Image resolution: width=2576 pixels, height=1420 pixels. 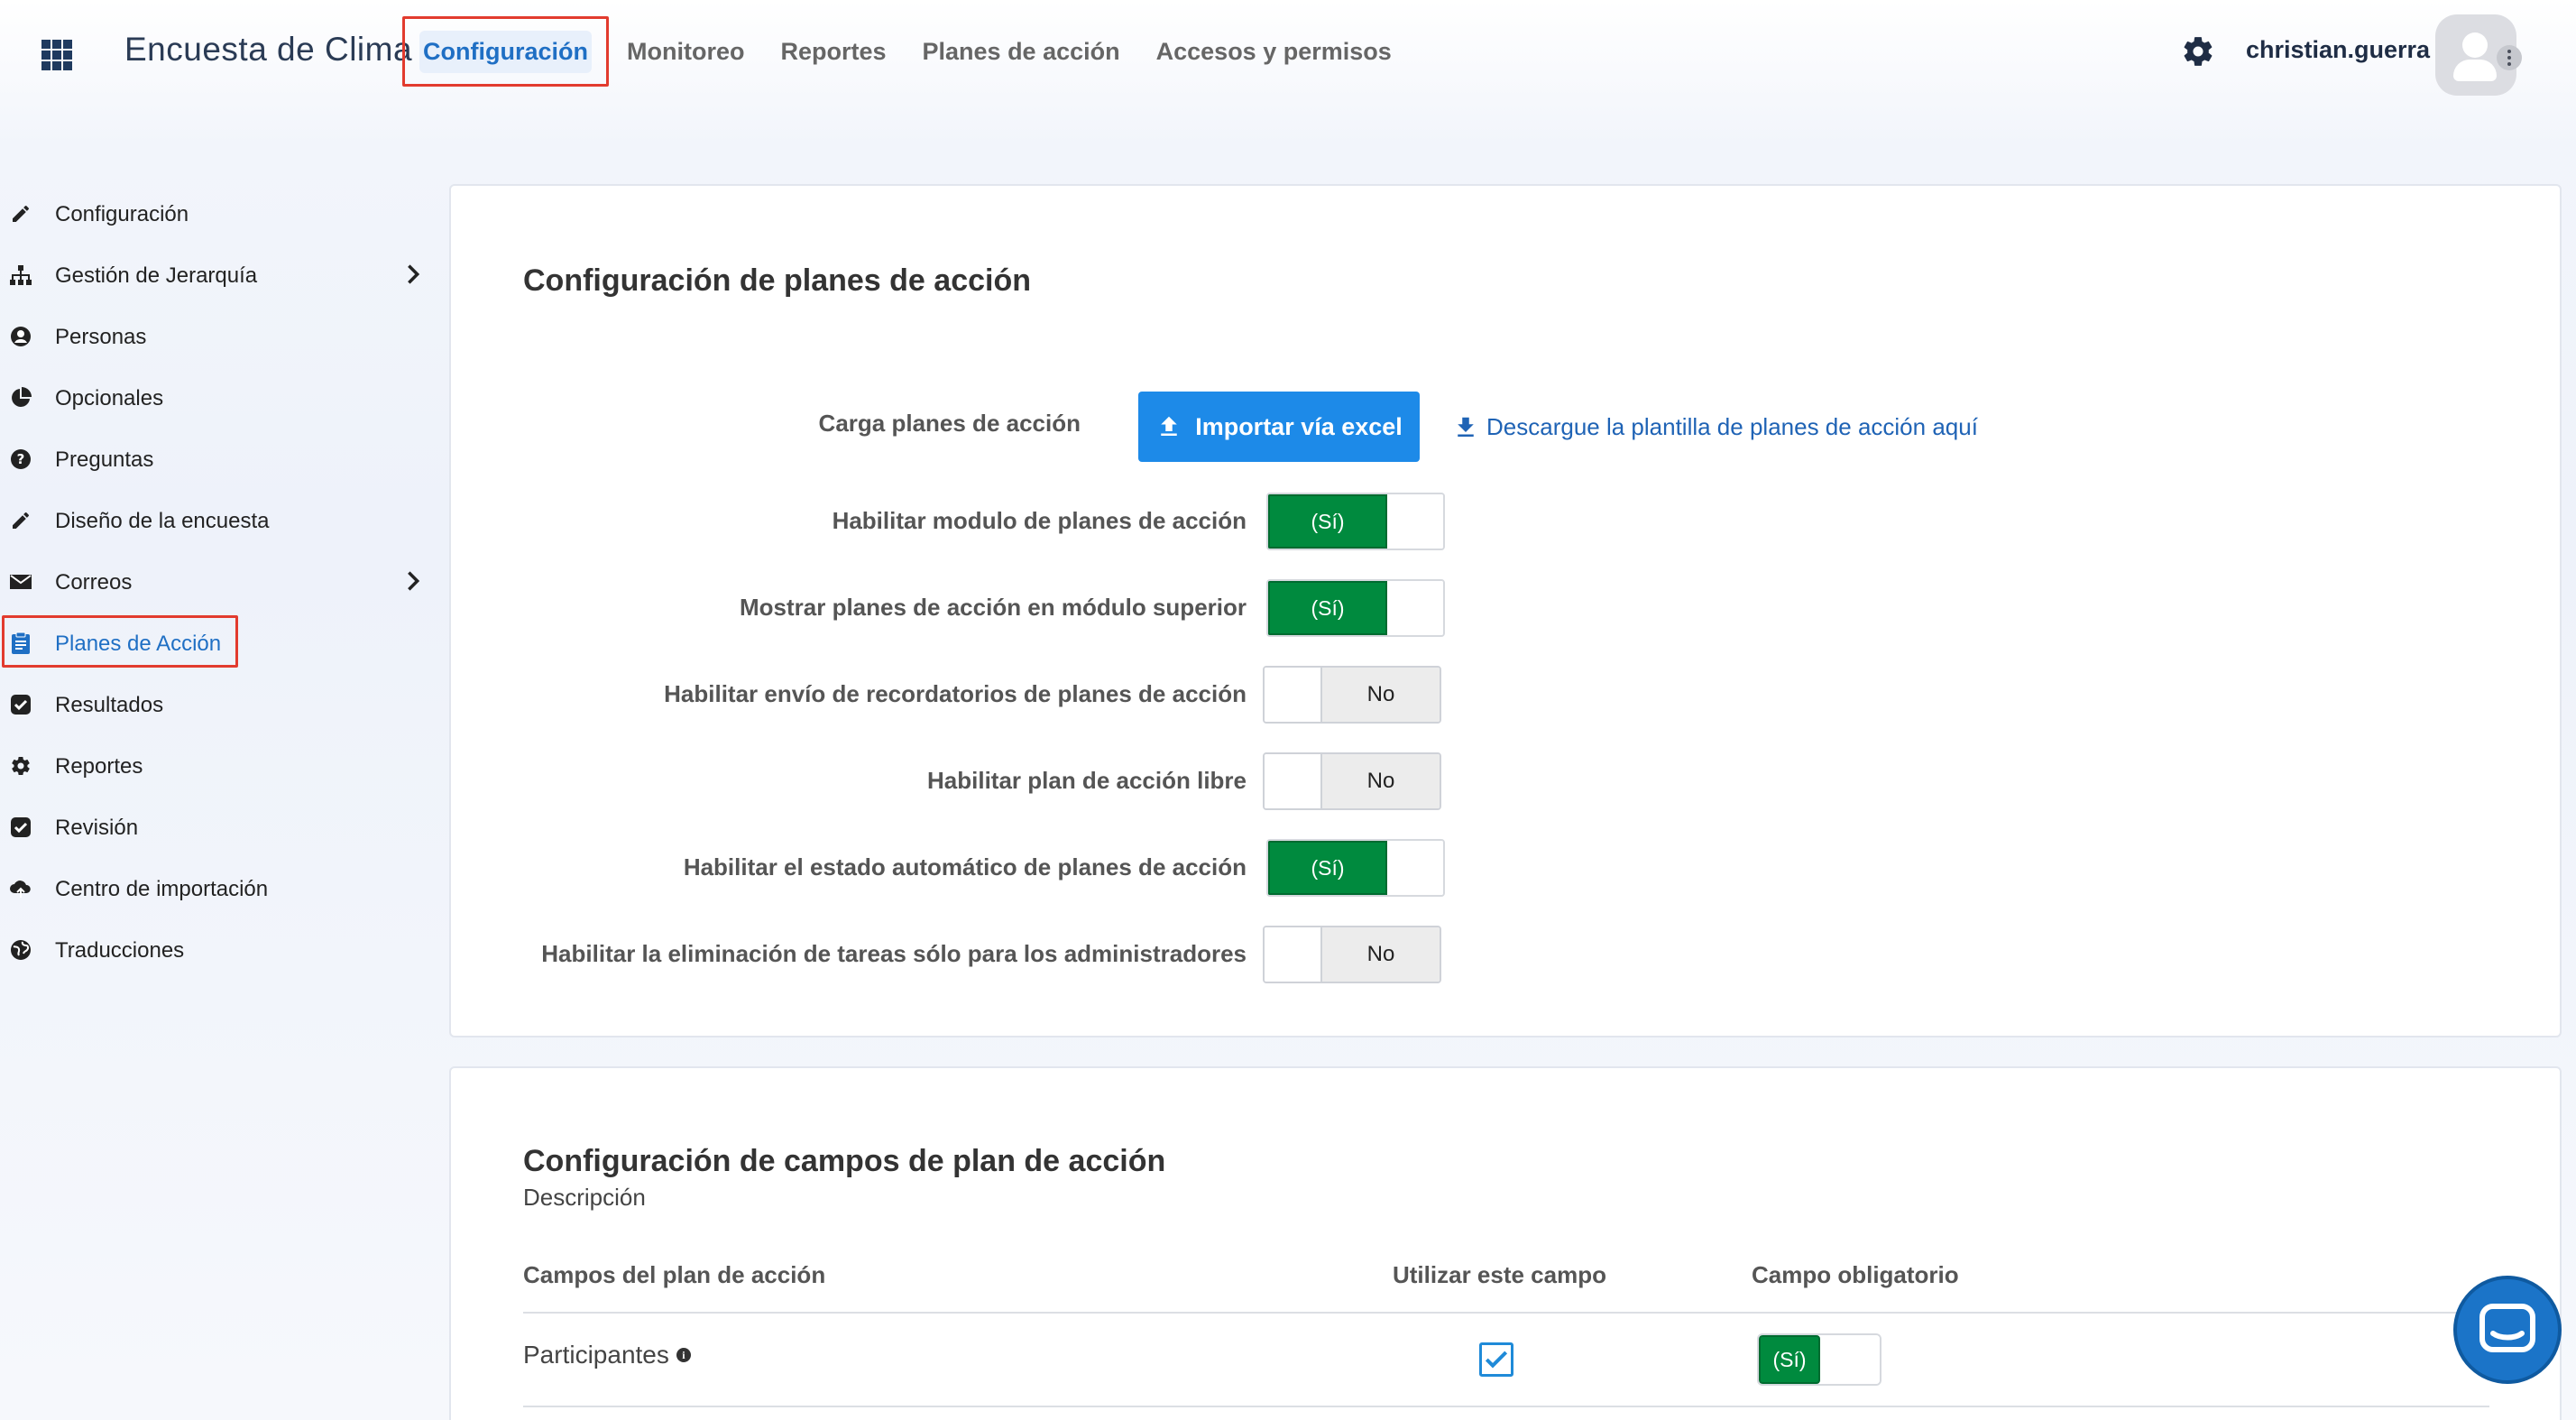 I want to click on apps-grid-icon, so click(x=56, y=55).